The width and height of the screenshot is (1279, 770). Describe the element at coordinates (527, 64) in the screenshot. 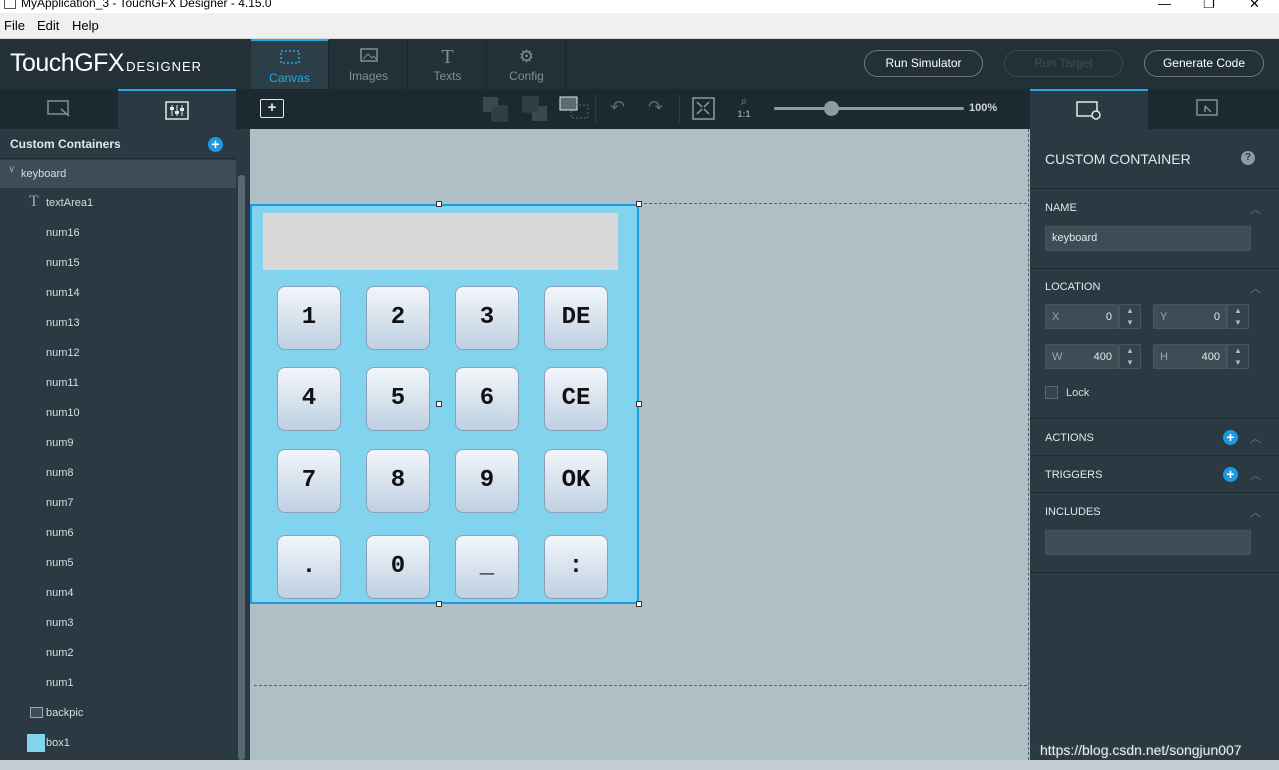

I see `tab-config: ⚙ Config` at that location.